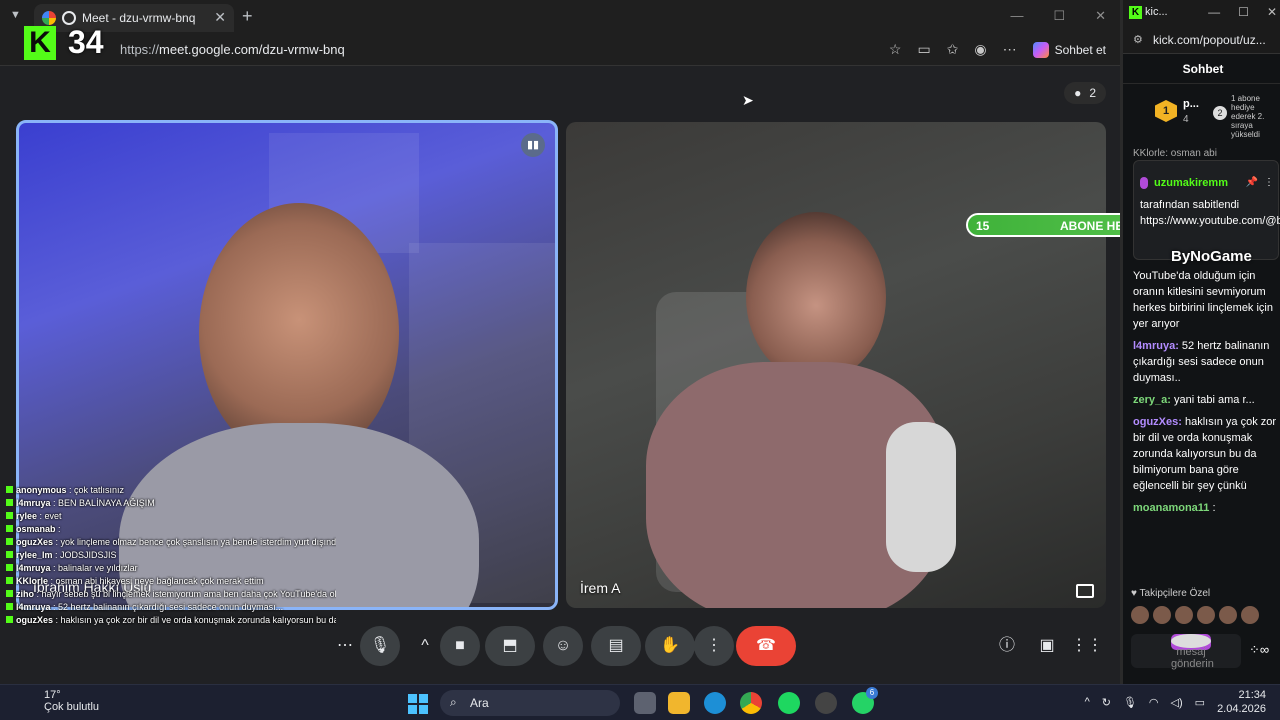  I want to click on info-icon: ⓘ, so click(1007, 646).